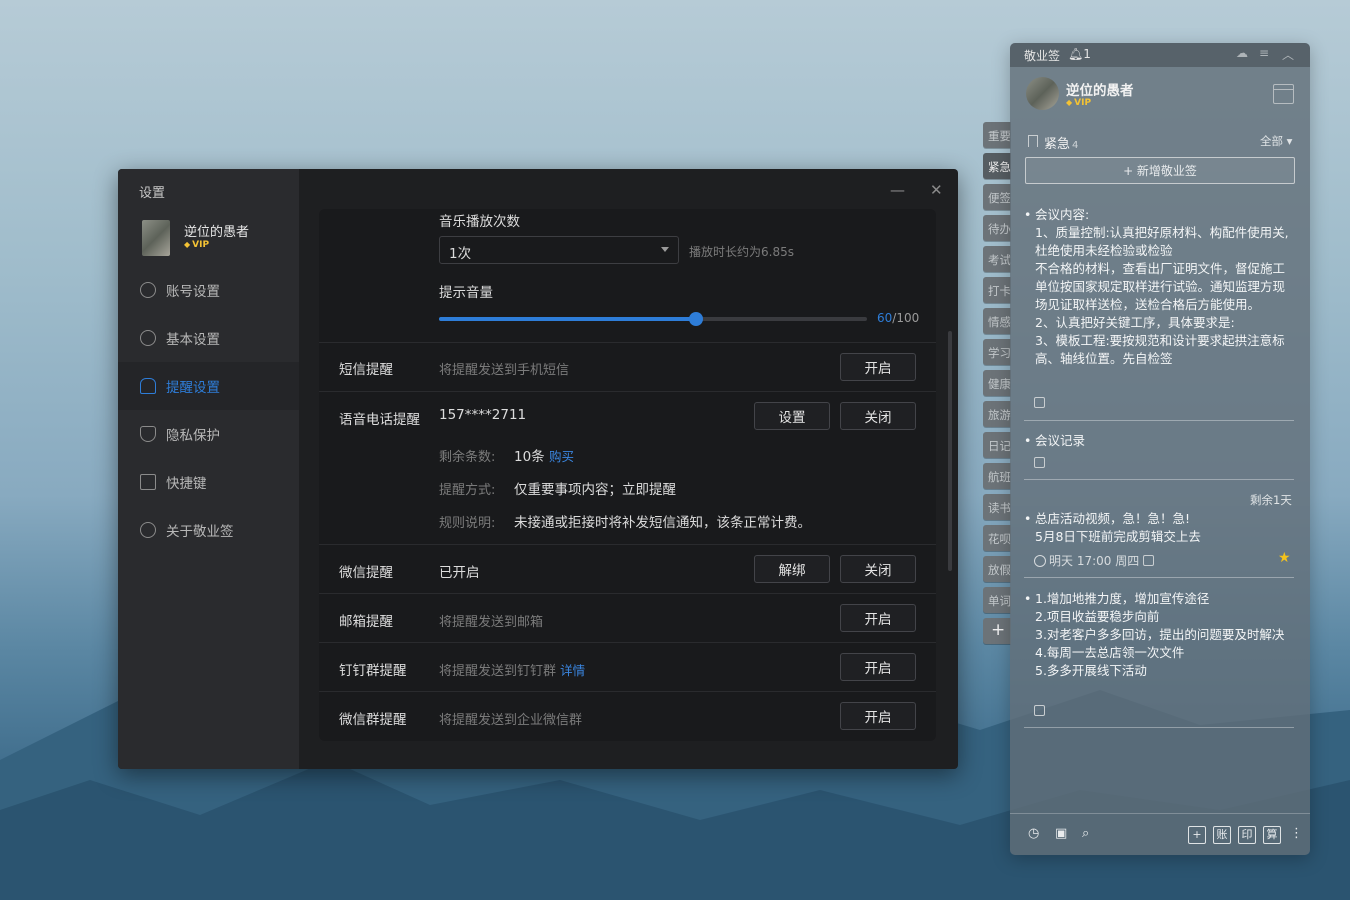 Image resolution: width=1350 pixels, height=900 pixels. What do you see at coordinates (878, 416) in the screenshot?
I see `voice-close-button: 关闭` at bounding box center [878, 416].